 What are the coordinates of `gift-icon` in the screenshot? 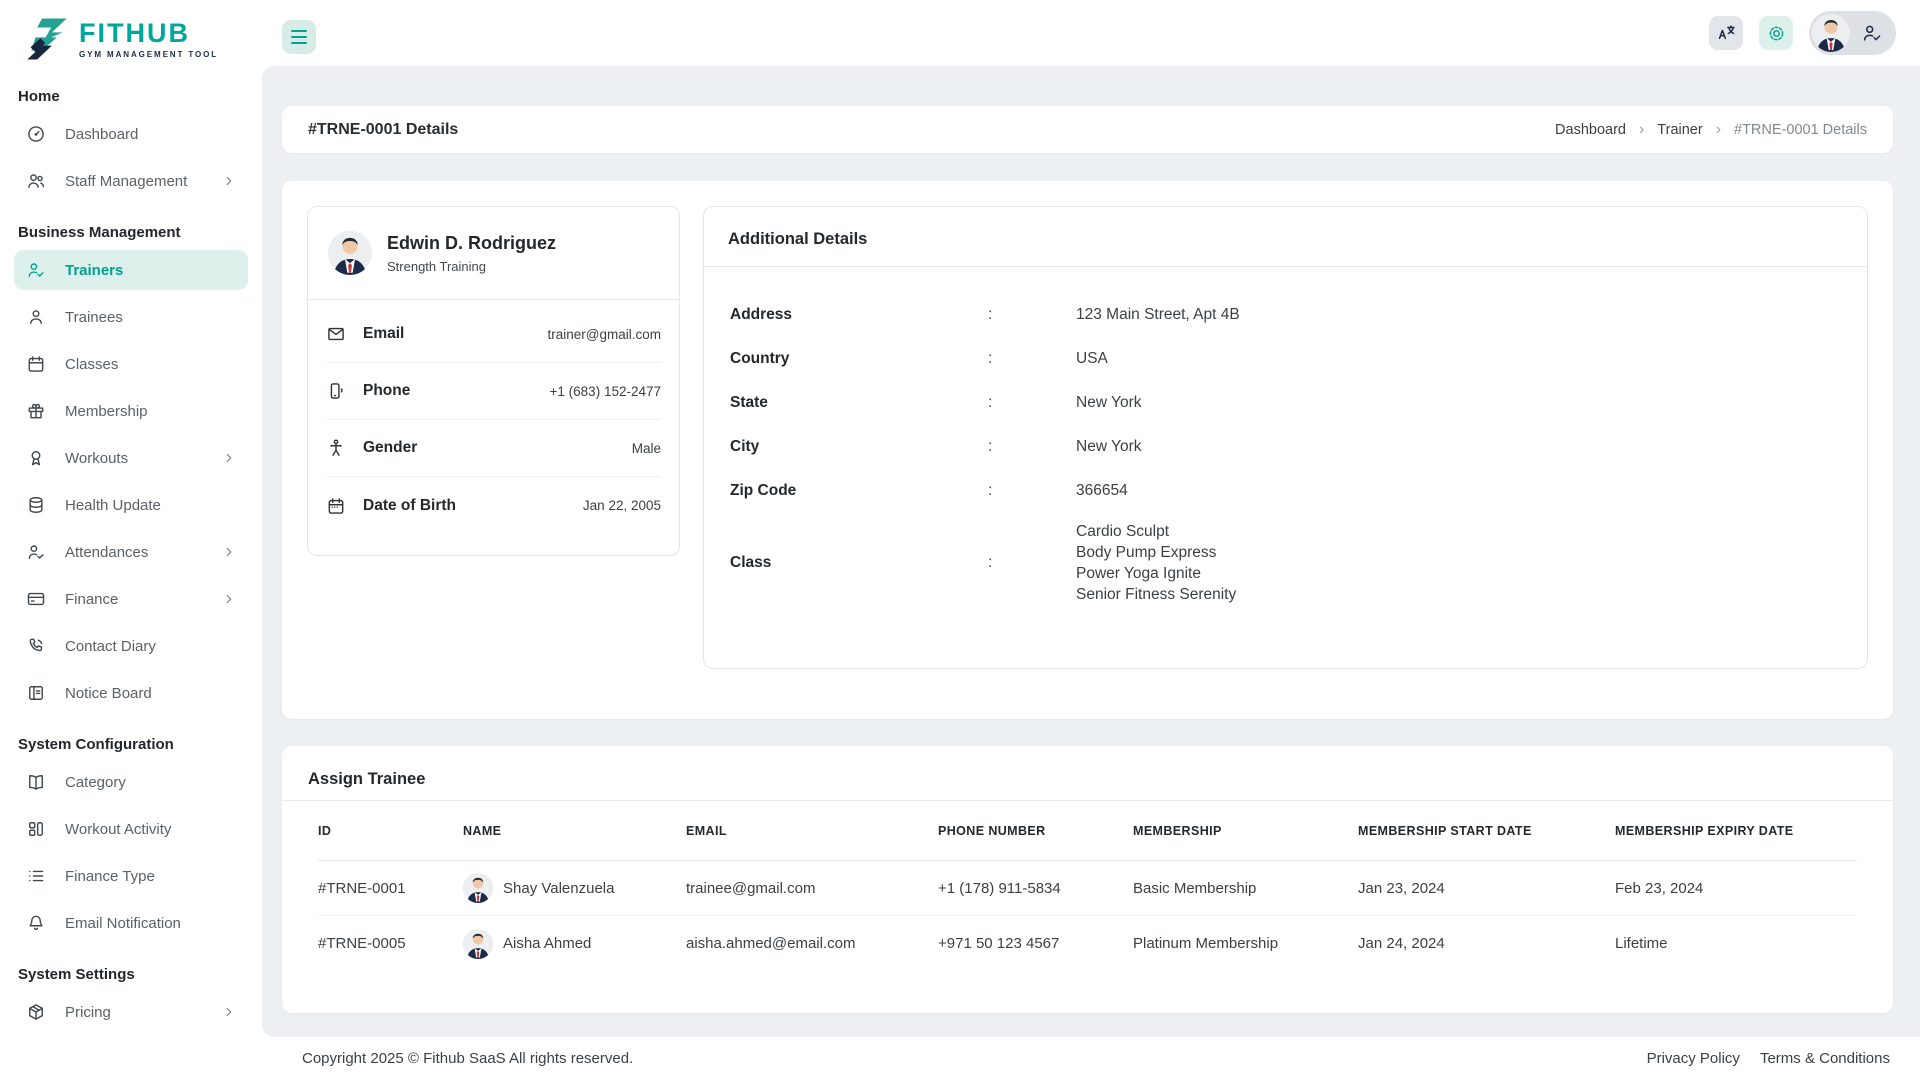 It's located at (36, 411).